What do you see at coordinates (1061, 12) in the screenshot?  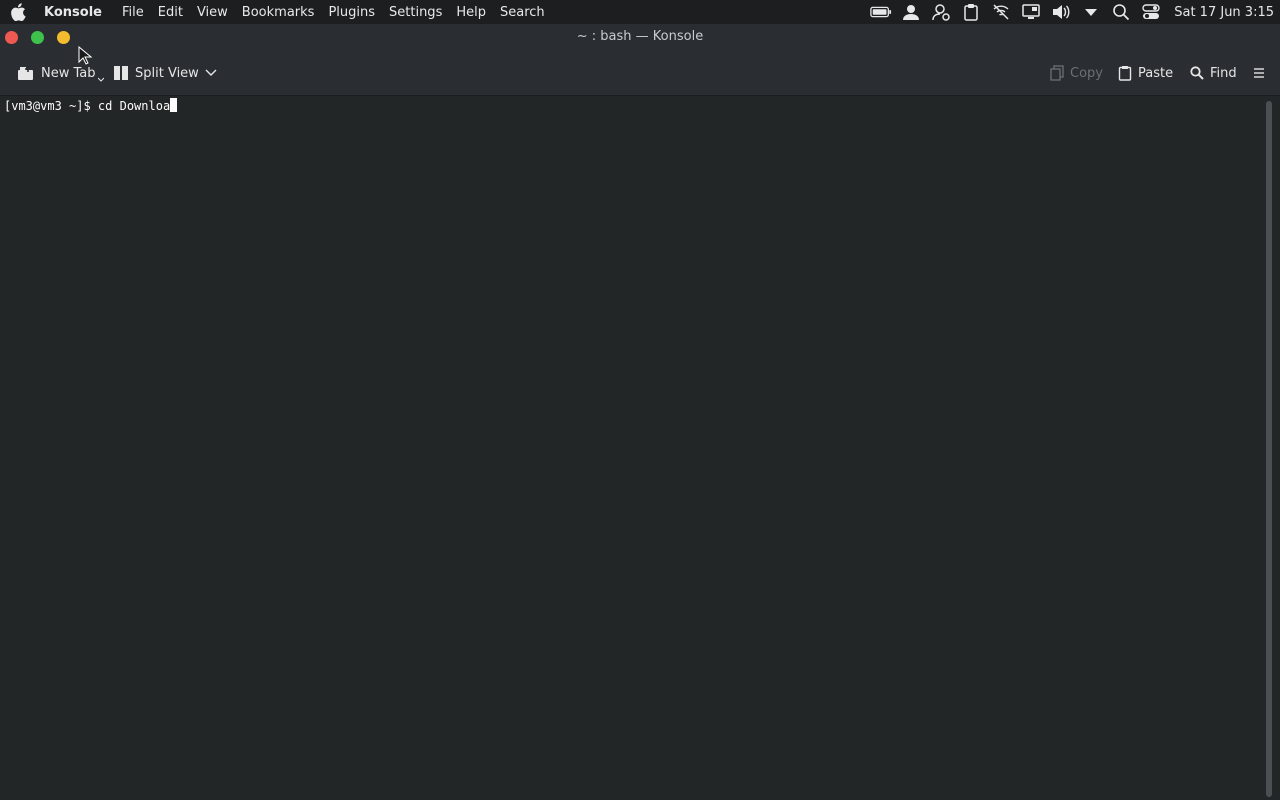 I see `volume-icon` at bounding box center [1061, 12].